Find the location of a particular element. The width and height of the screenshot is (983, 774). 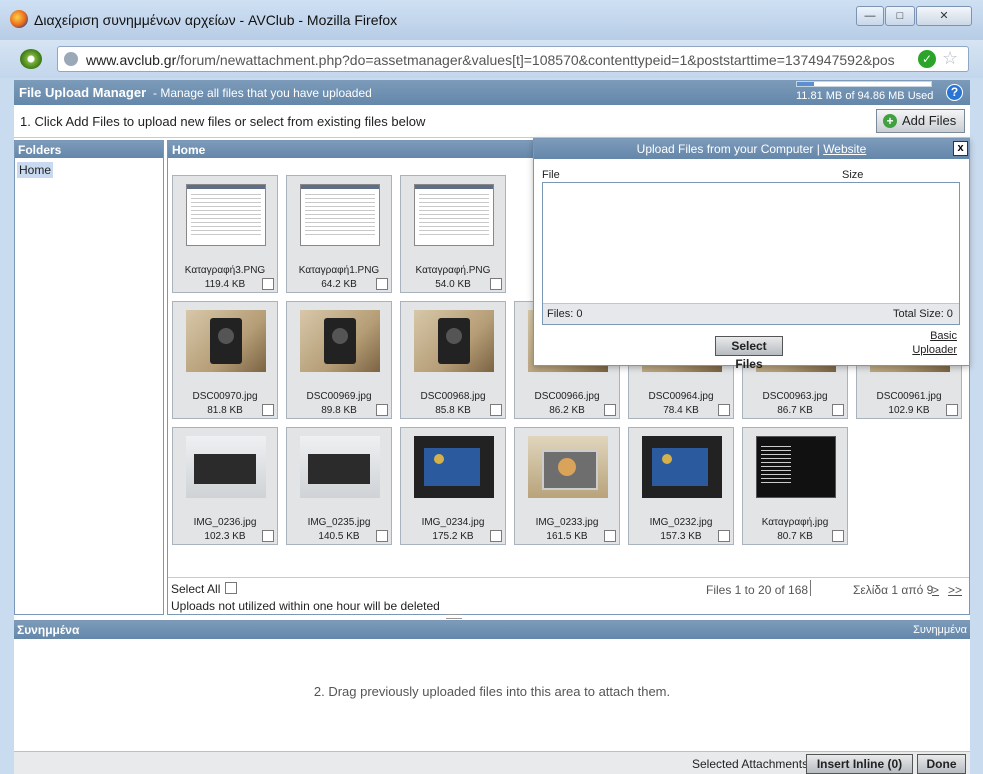

select-files-button: Select Files is located at coordinates (749, 353).